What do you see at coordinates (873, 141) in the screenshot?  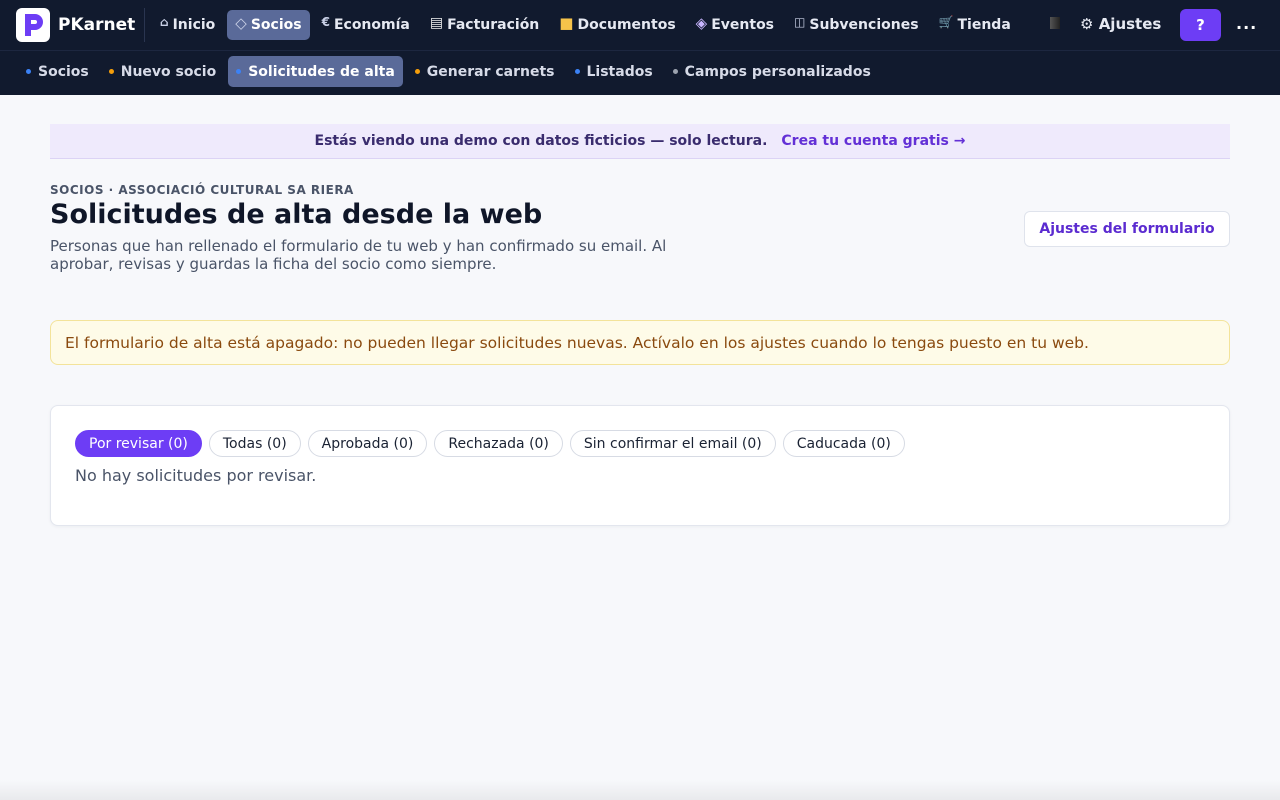 I see `create-account-link: Crea tu cuenta gratis →` at bounding box center [873, 141].